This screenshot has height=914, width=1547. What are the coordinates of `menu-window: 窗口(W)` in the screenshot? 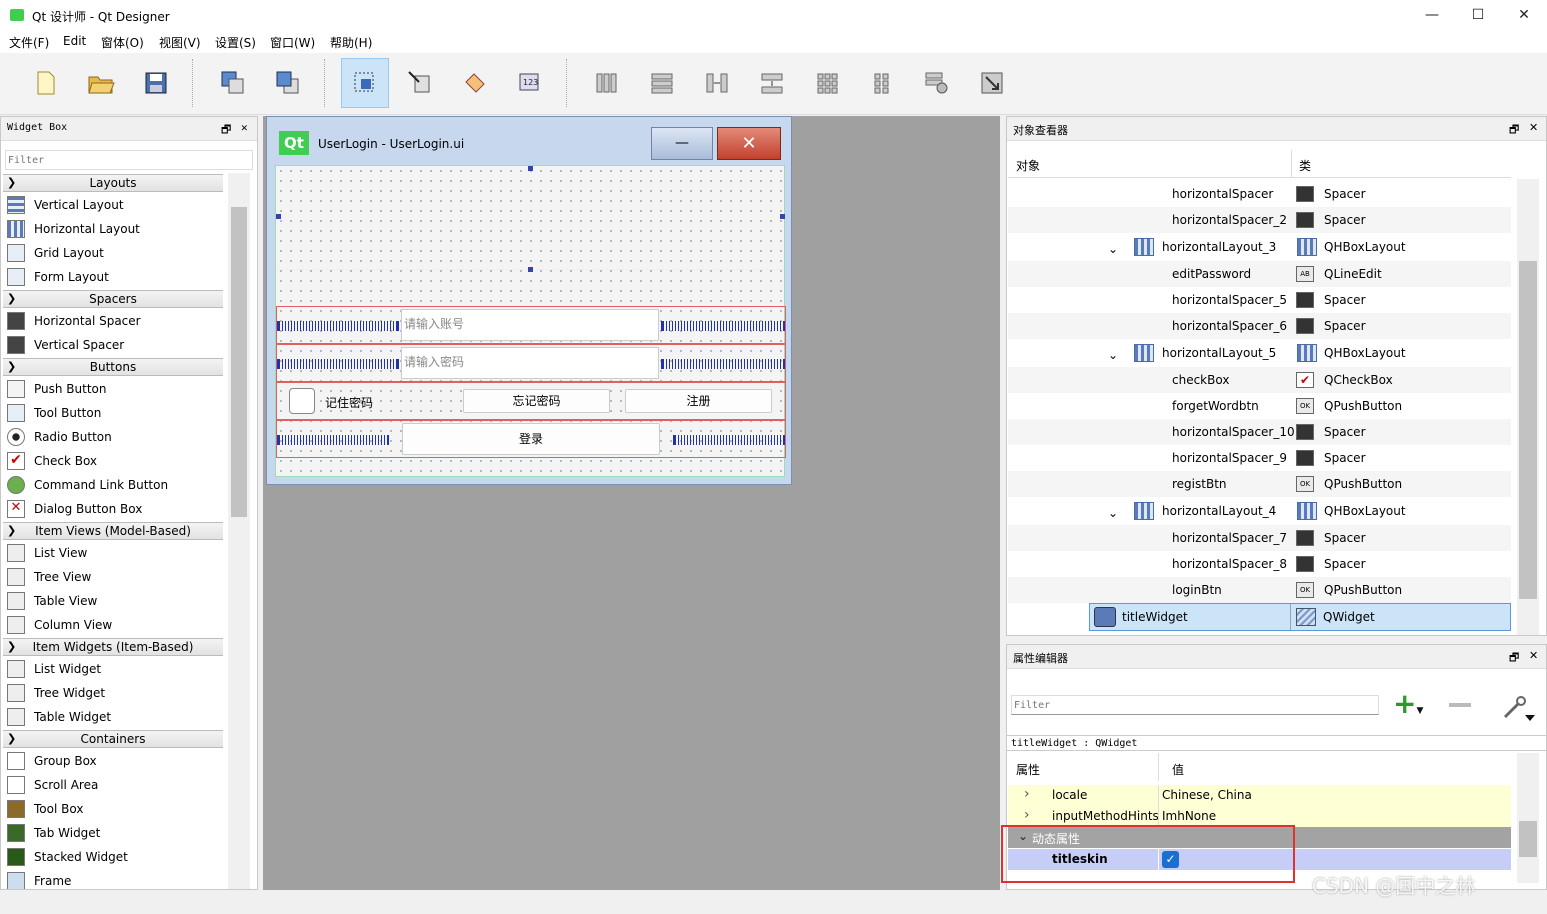 It's located at (292, 42).